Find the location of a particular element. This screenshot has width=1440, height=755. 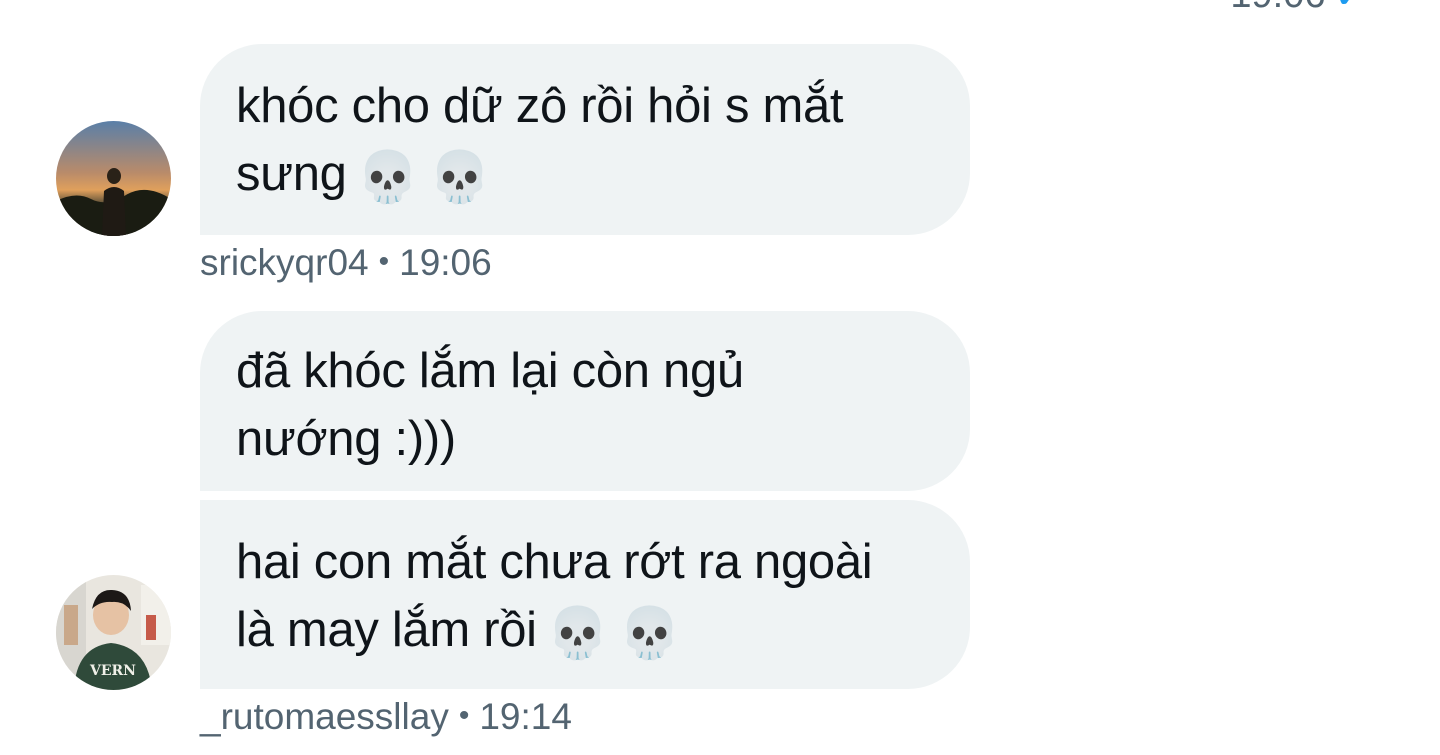

avatar-srickyqr04 is located at coordinates (113, 178).